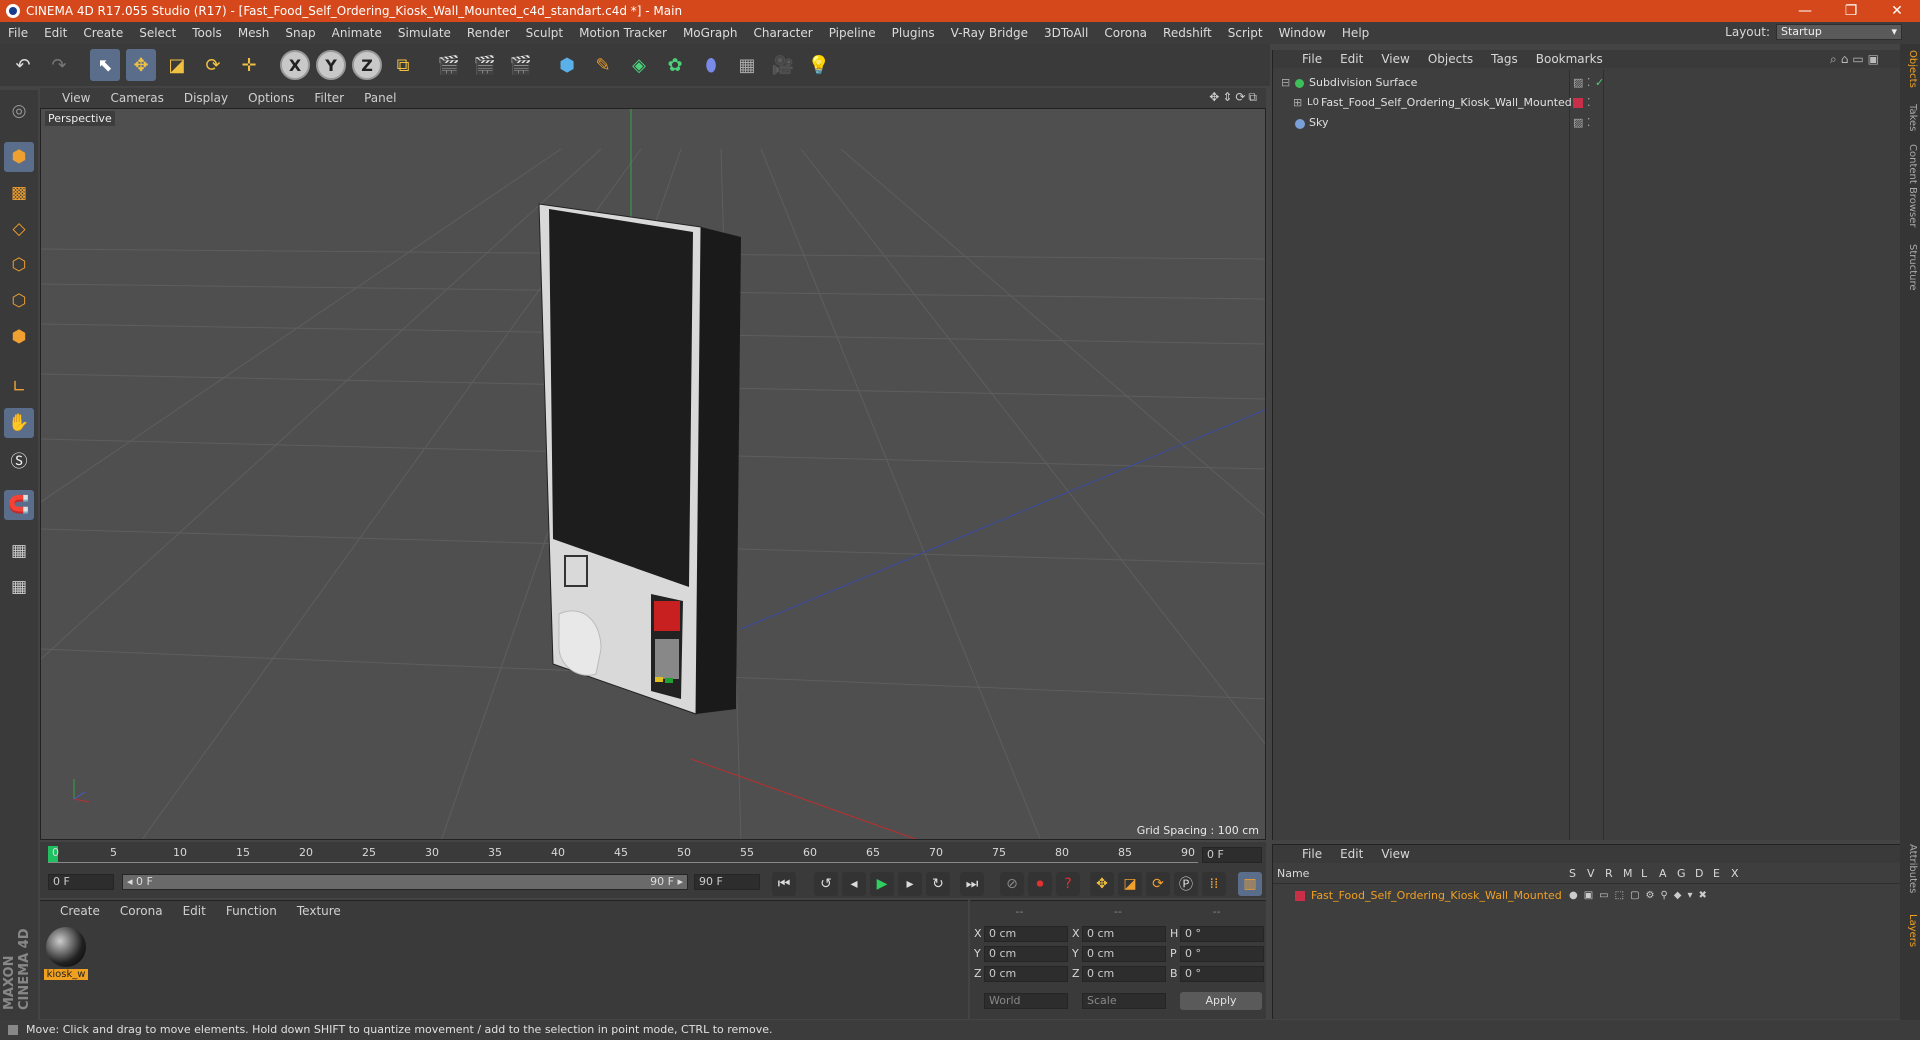  Describe the element at coordinates (66, 953) in the screenshot. I see `material-swatch: kiosk_w` at that location.